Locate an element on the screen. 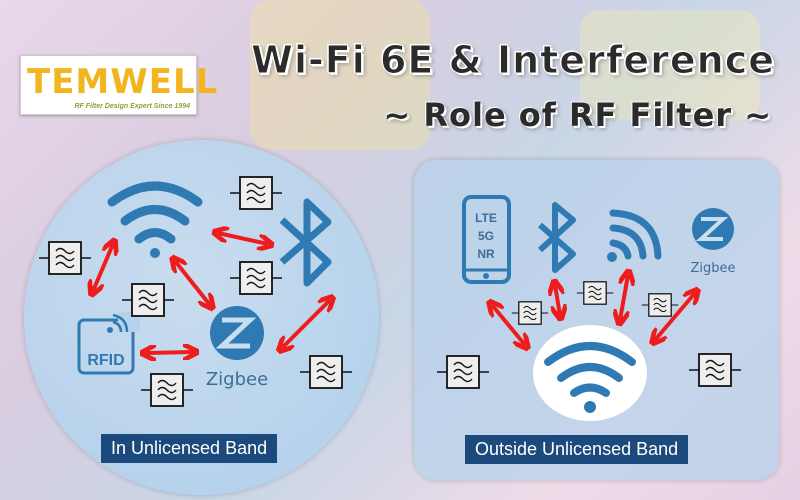  phone-line-1: LTE is located at coordinates (486, 218).